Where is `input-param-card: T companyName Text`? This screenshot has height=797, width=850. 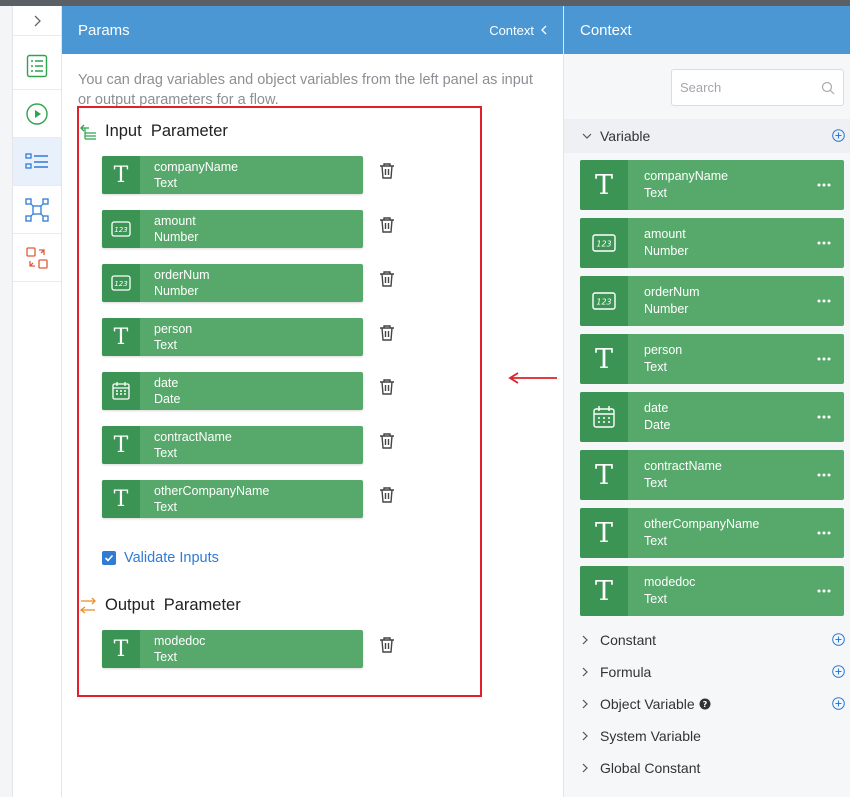
input-param-card: T companyName Text is located at coordinates (232, 175).